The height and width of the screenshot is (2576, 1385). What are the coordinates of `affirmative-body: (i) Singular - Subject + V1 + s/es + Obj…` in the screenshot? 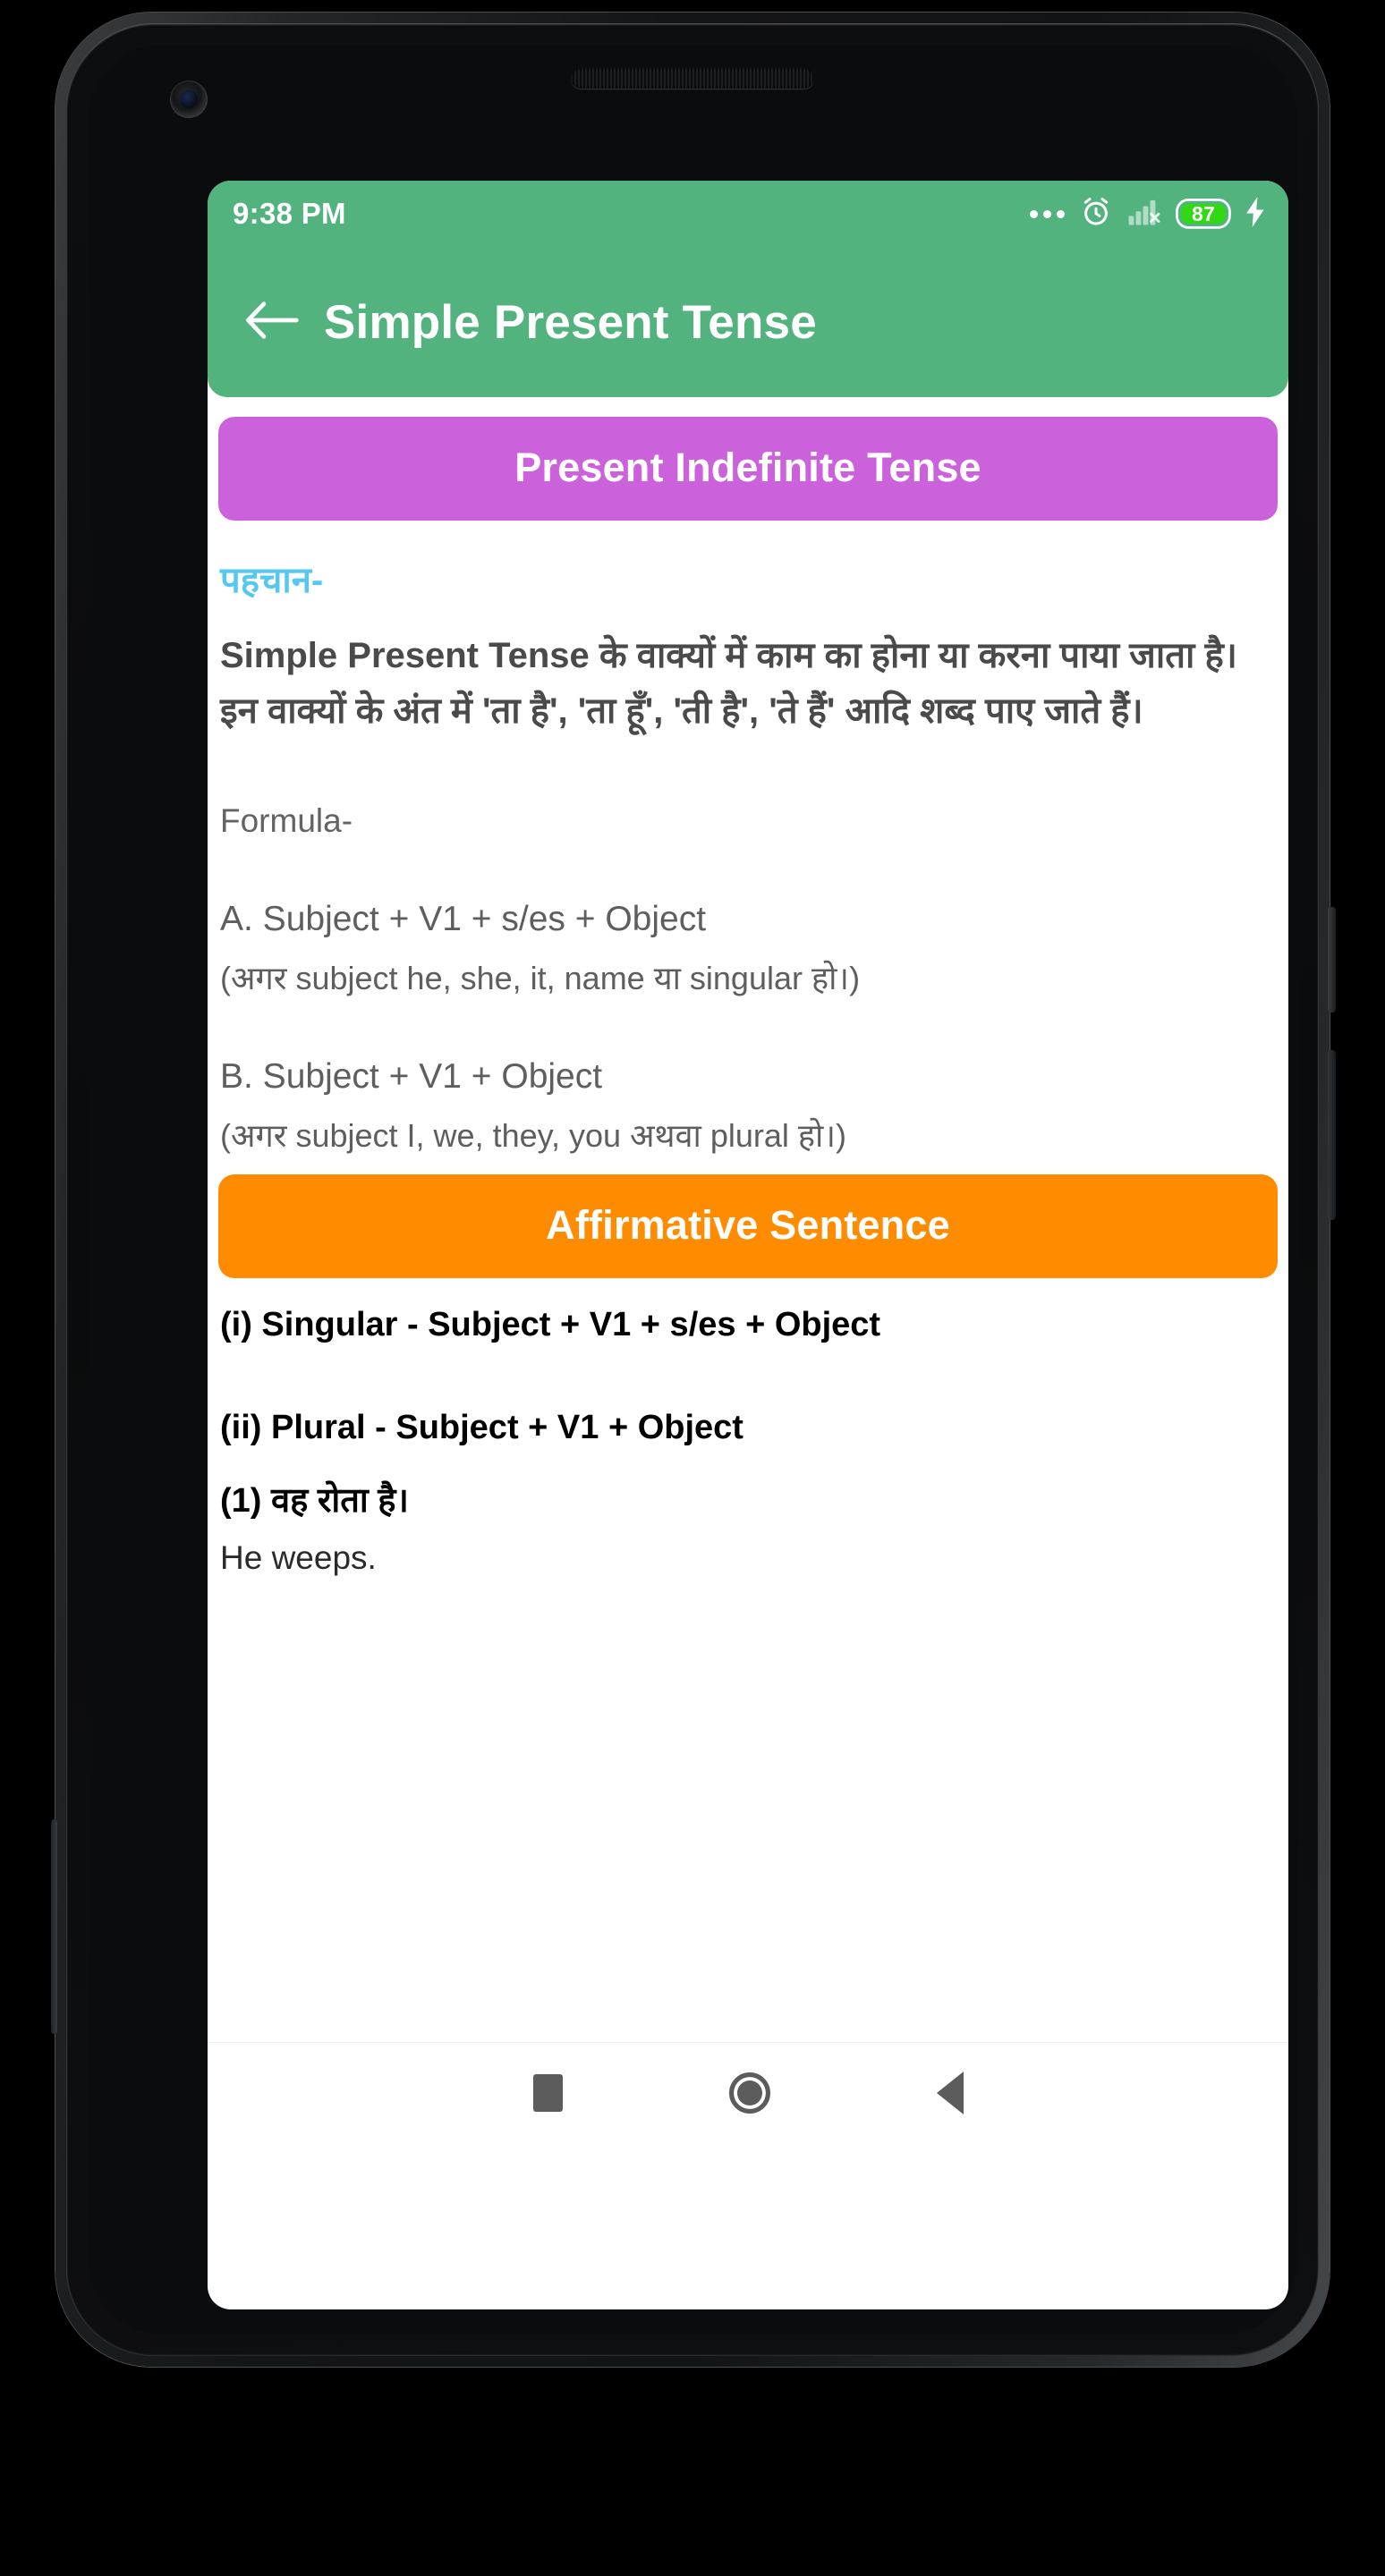 It's located at (748, 1441).